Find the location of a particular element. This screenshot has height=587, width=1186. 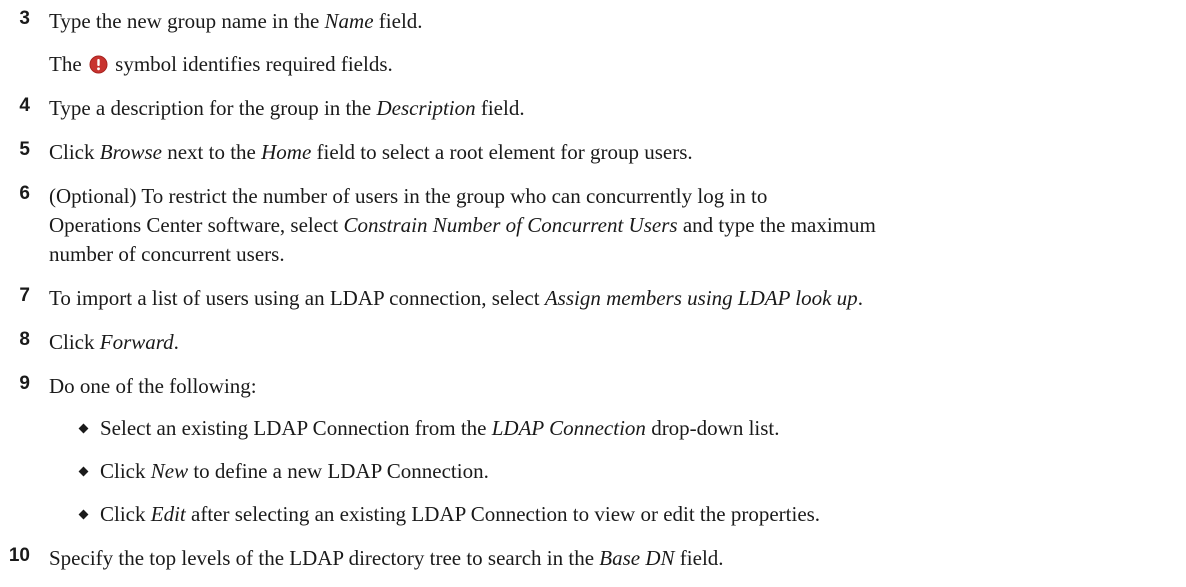

text-run: The is located at coordinates (68, 64).